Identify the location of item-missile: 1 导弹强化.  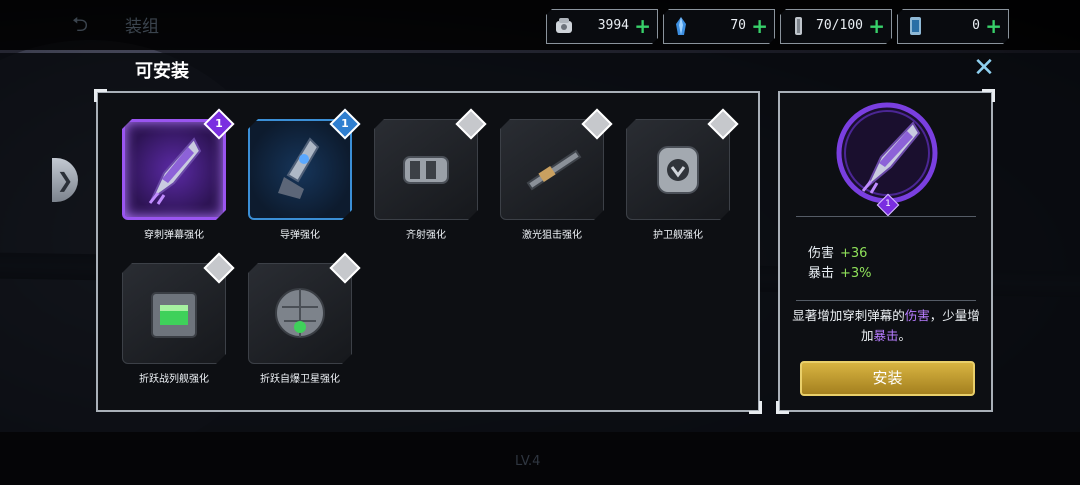
(304, 178).